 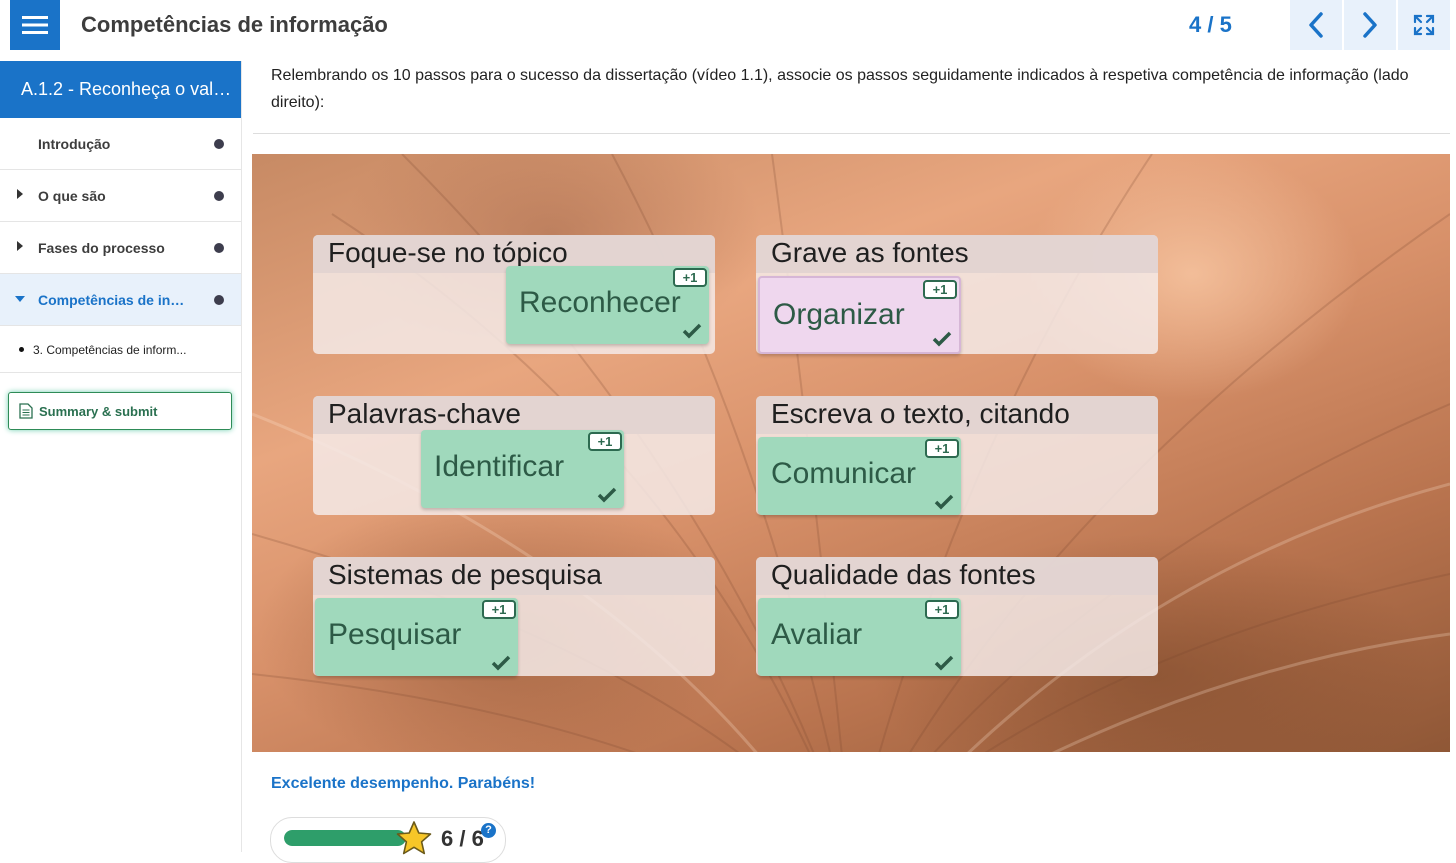 I want to click on help-icon: ?, so click(x=488, y=830).